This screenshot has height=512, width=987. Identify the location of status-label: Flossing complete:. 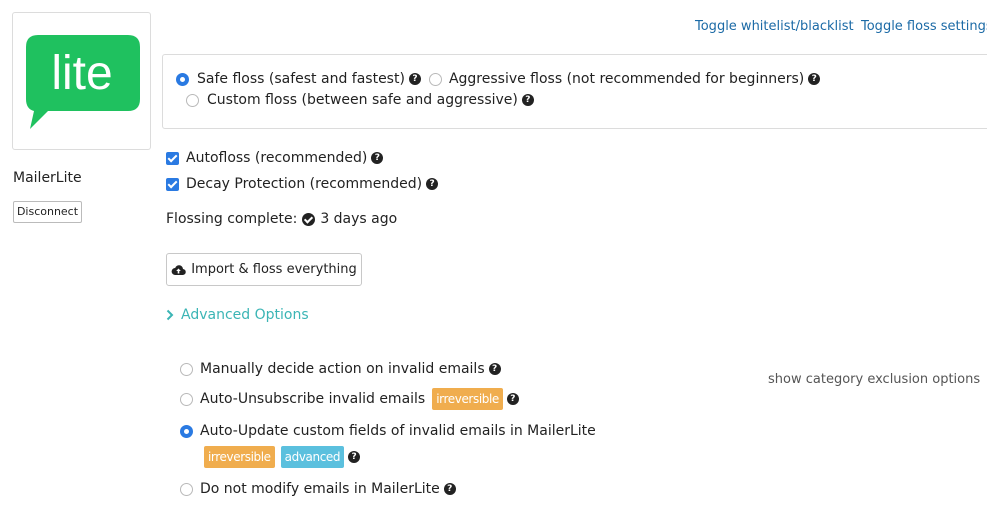
(232, 219).